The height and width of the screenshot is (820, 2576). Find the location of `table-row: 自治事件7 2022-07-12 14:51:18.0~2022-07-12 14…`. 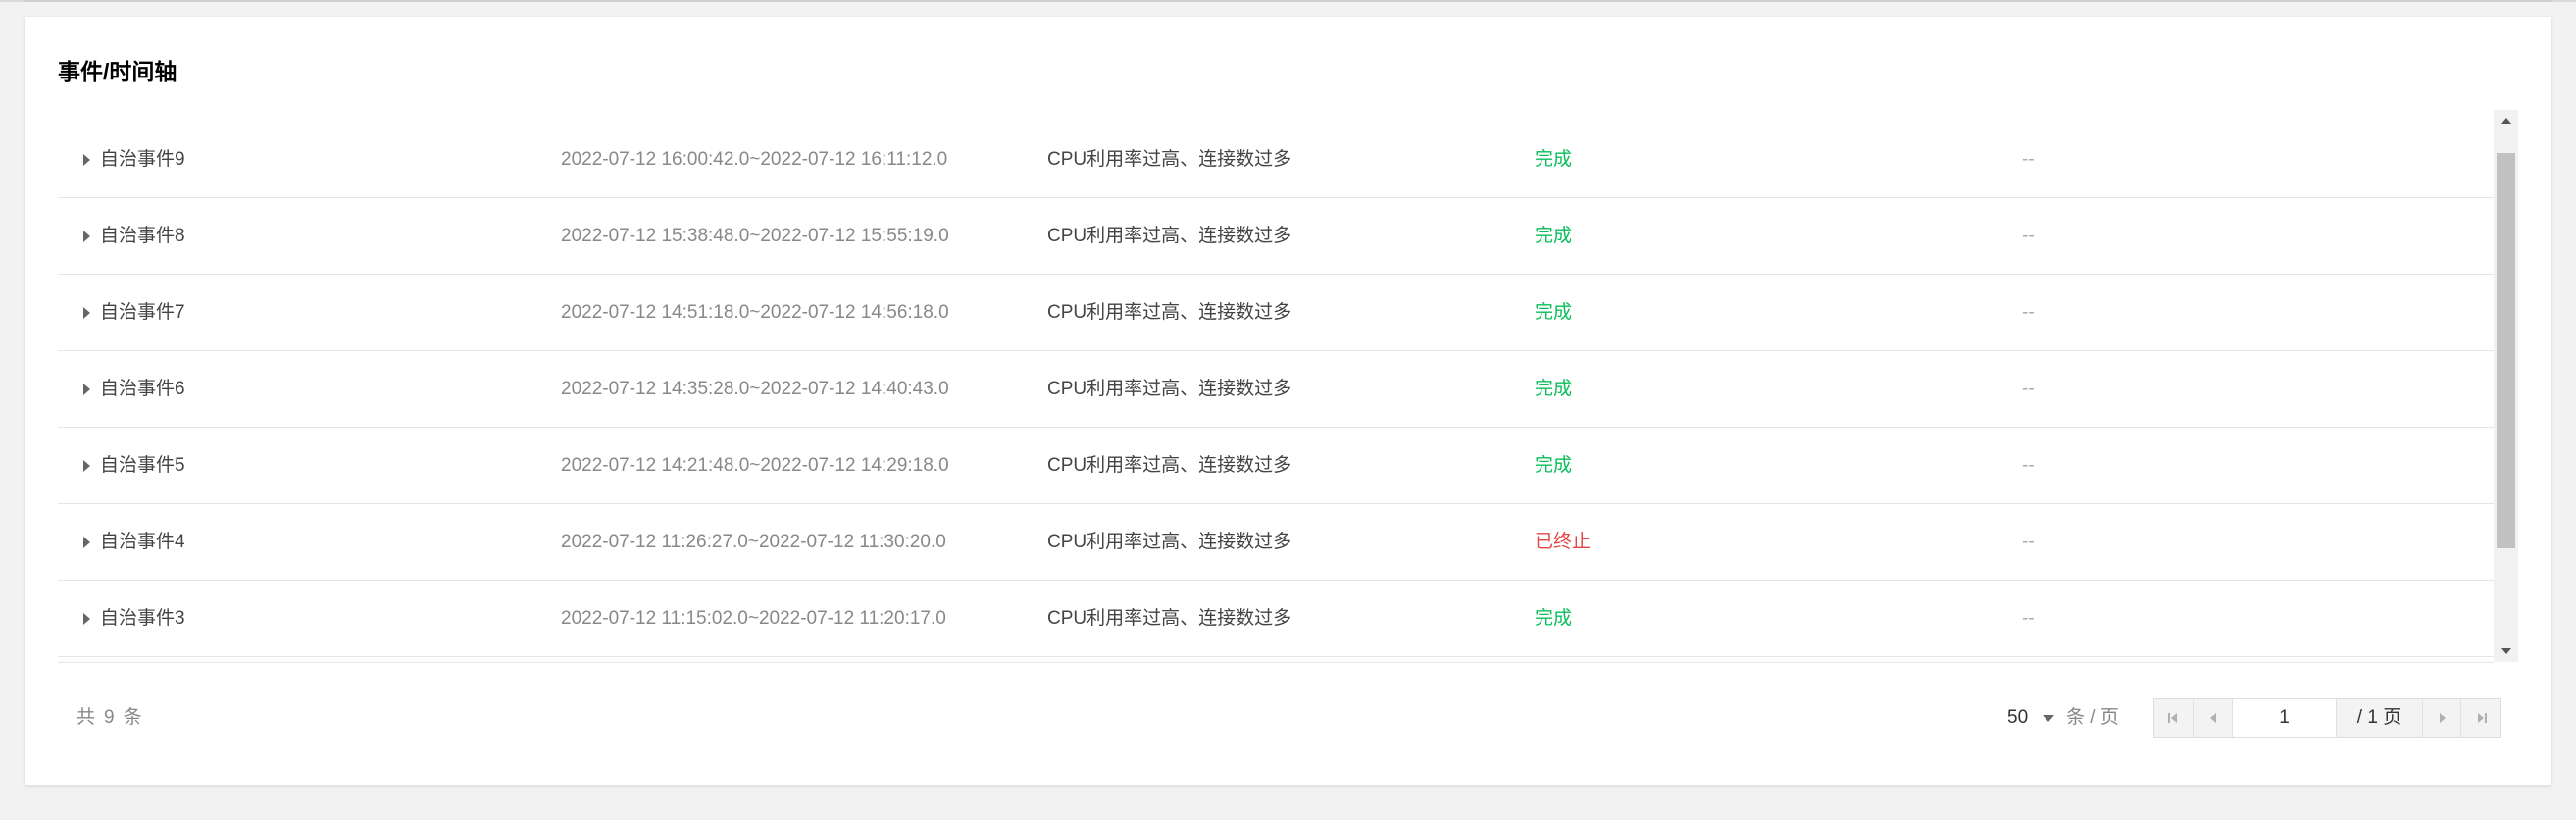

table-row: 自治事件7 2022-07-12 14:51:18.0~2022-07-12 14… is located at coordinates (1276, 313).